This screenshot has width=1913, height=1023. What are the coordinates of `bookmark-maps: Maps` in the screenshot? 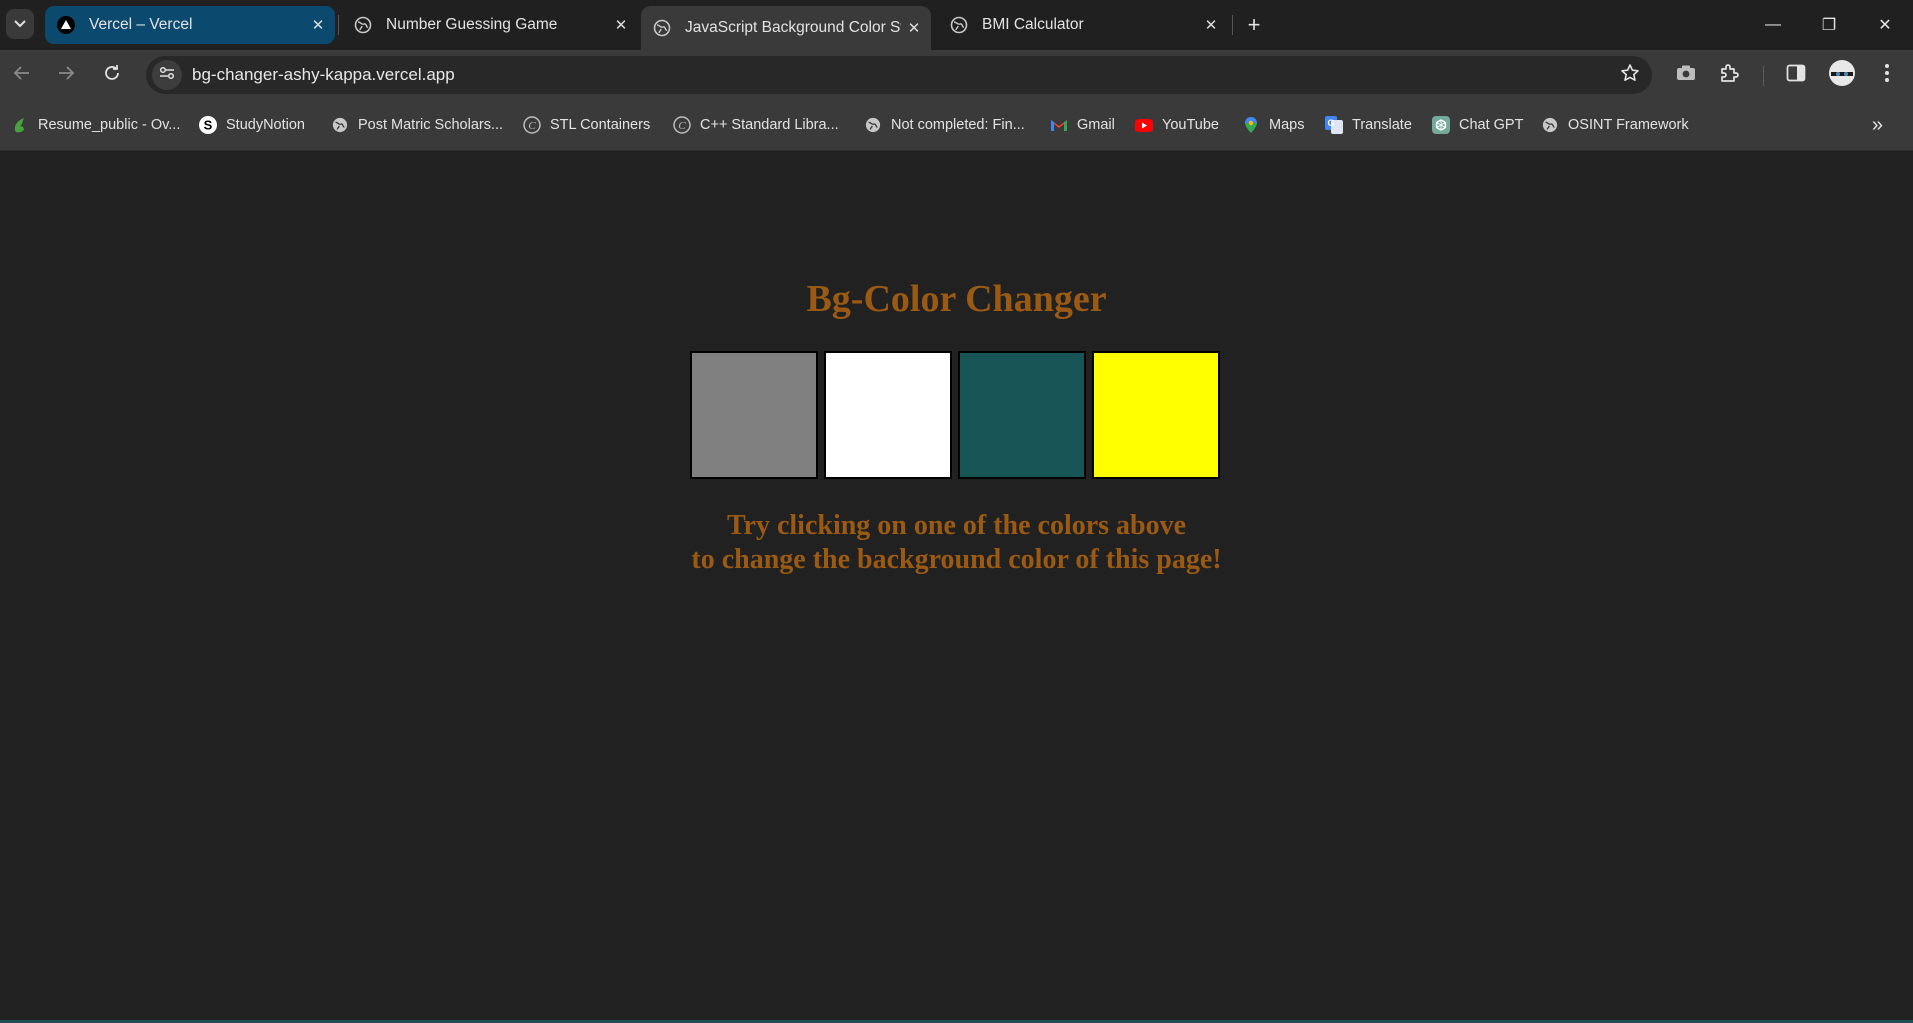 It's located at (1273, 125).